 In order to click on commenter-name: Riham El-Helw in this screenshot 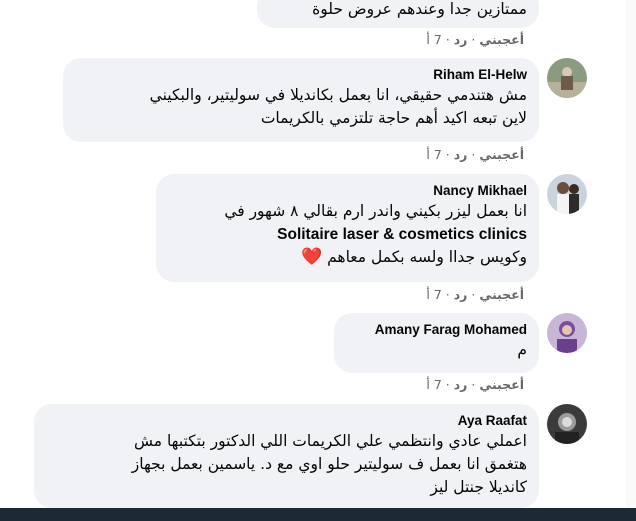, I will do `click(301, 75)`.